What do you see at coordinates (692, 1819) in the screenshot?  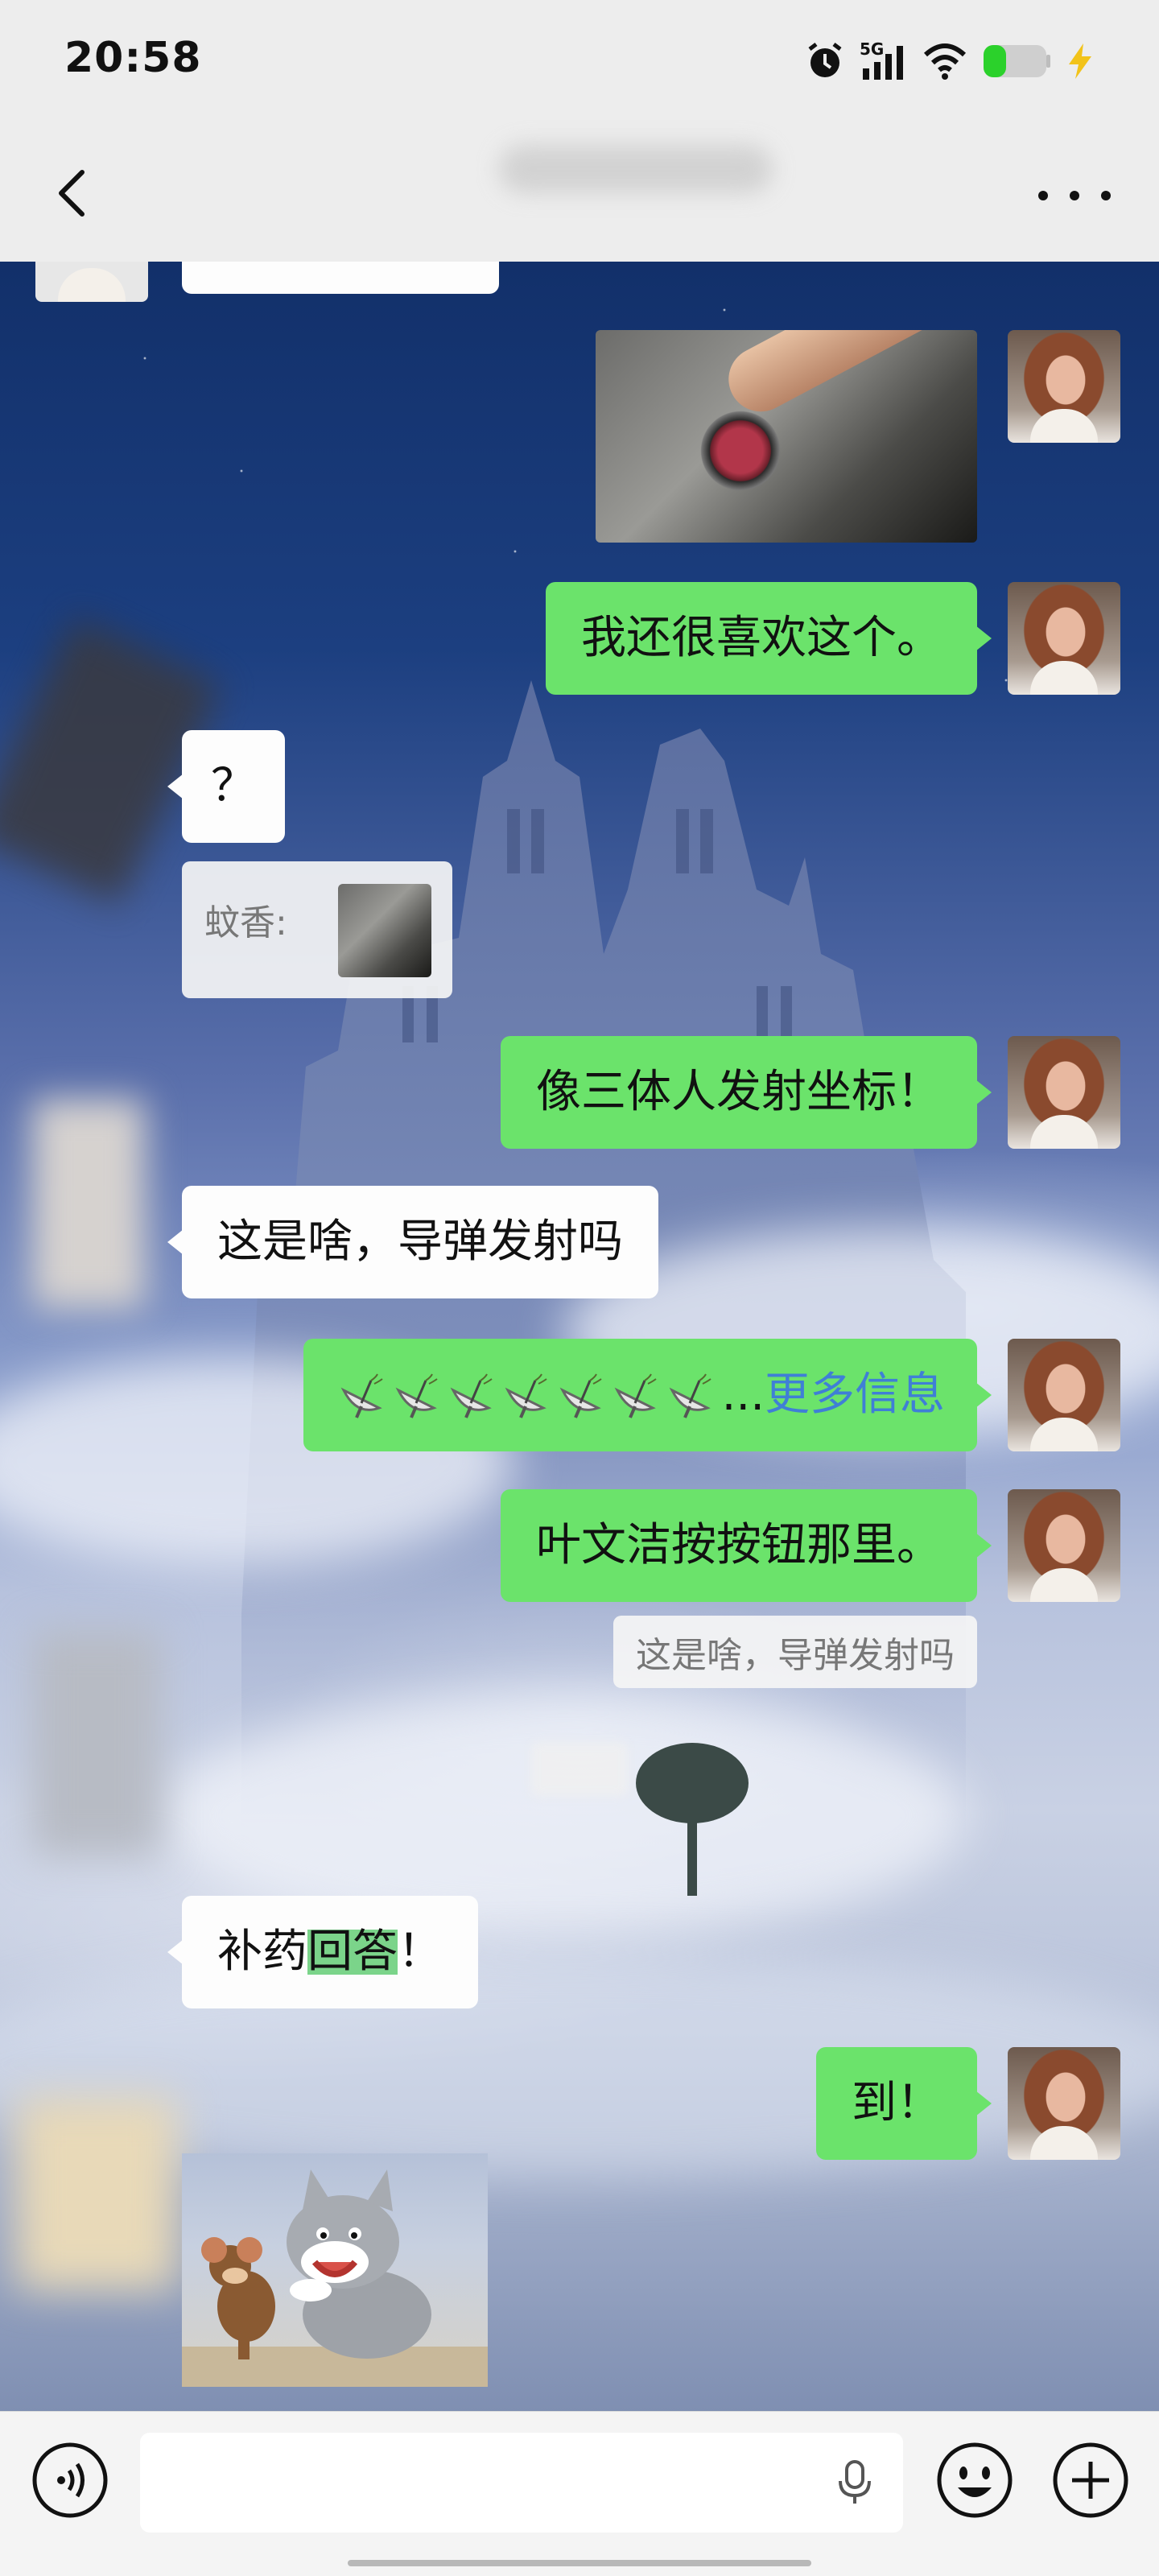 I see `background-tree` at bounding box center [692, 1819].